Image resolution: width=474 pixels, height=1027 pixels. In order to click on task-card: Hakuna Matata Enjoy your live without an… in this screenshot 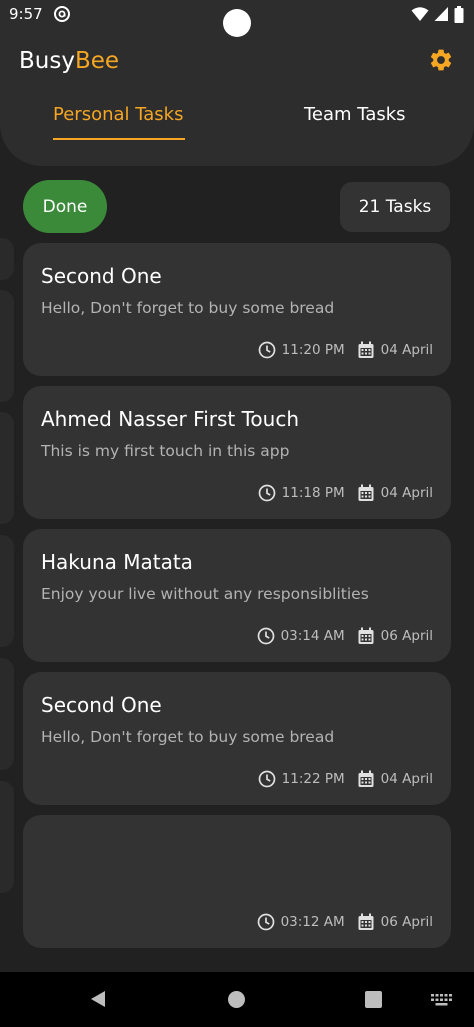, I will do `click(237, 595)`.